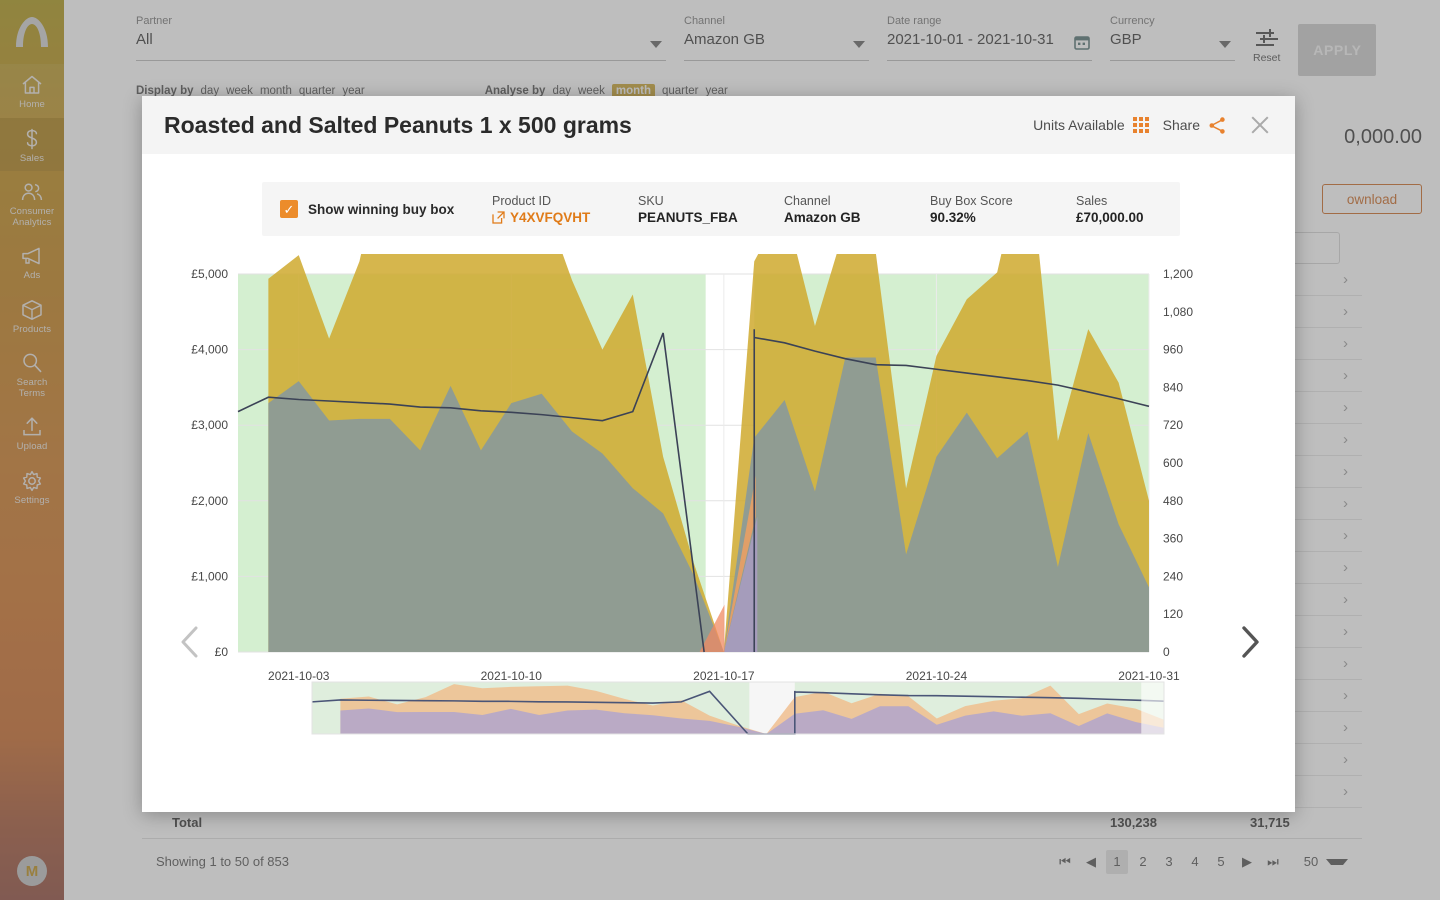 This screenshot has width=1440, height=900. Describe the element at coordinates (1173, 539) in the screenshot. I see `y-axis-right-tick-label: 360` at that location.